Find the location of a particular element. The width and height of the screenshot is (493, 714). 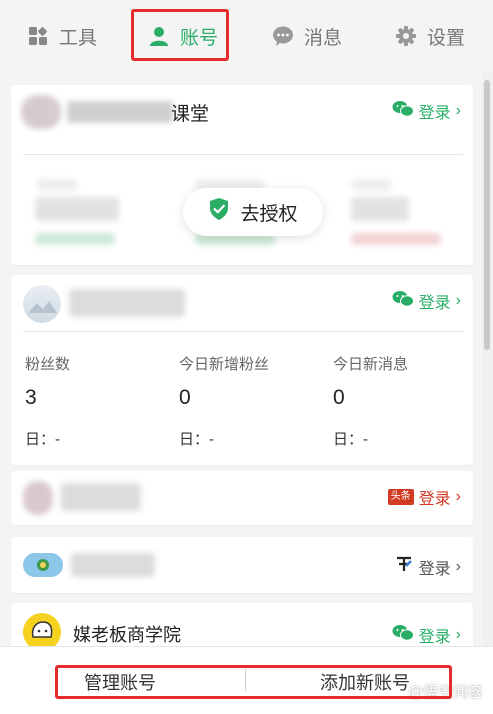

account-name: 媒老板商学院 is located at coordinates (127, 635).